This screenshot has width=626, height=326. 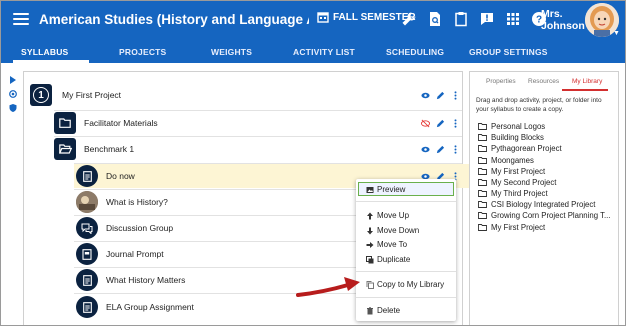 What do you see at coordinates (370, 215) in the screenshot?
I see `arrow-up-icon` at bounding box center [370, 215].